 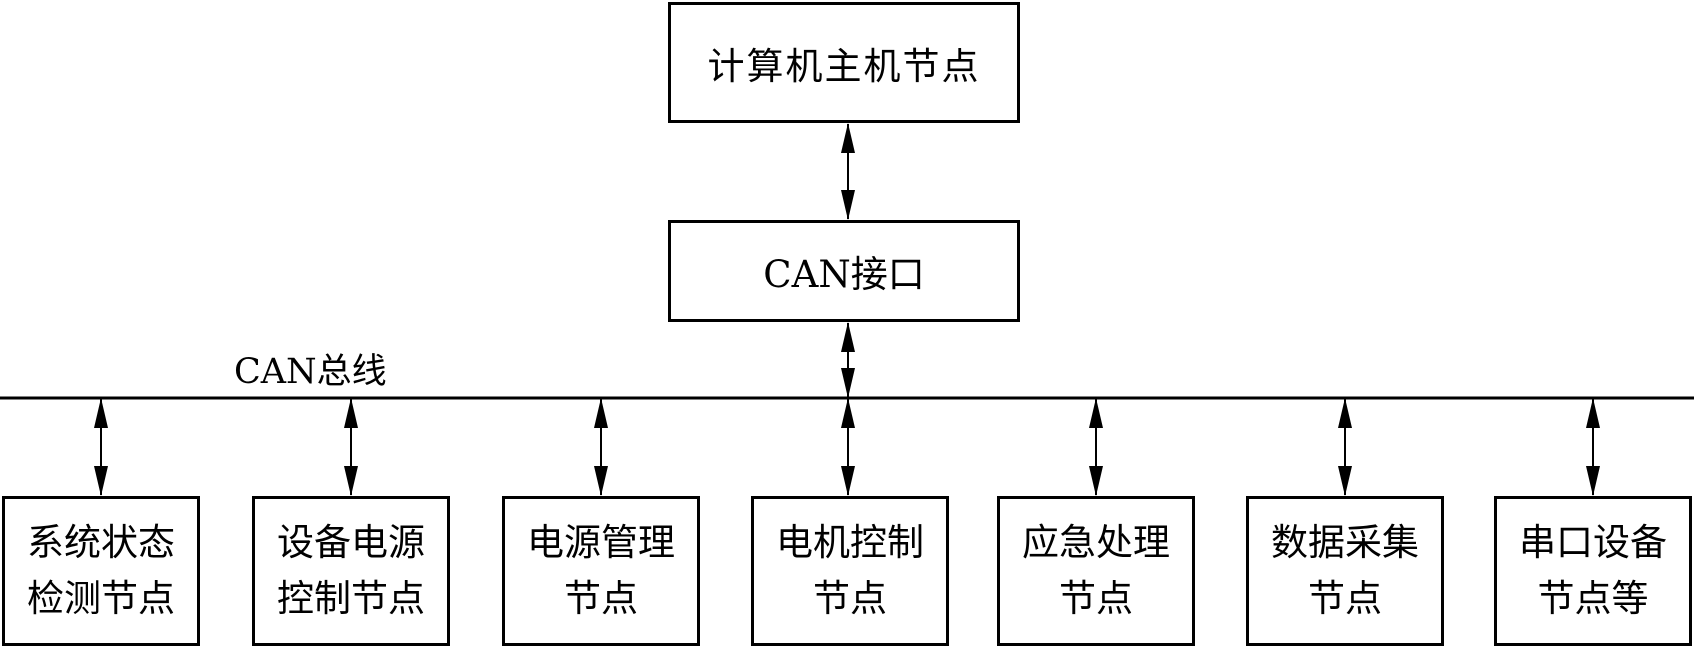 What do you see at coordinates (1096, 571) in the screenshot?
I see `node-emergency-handling: 应急处理 节点` at bounding box center [1096, 571].